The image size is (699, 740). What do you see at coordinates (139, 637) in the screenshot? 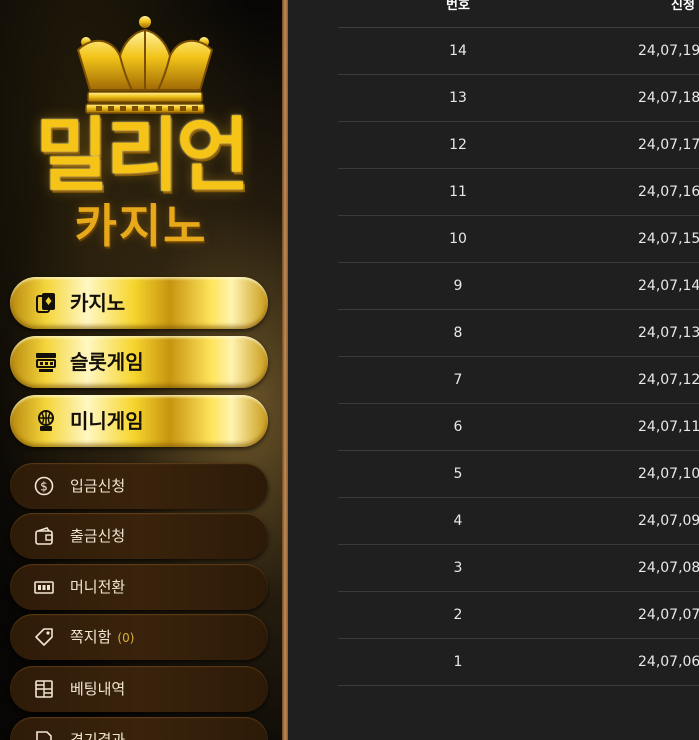
I see `nav-messages-button: 쪽지함 (0)` at bounding box center [139, 637].